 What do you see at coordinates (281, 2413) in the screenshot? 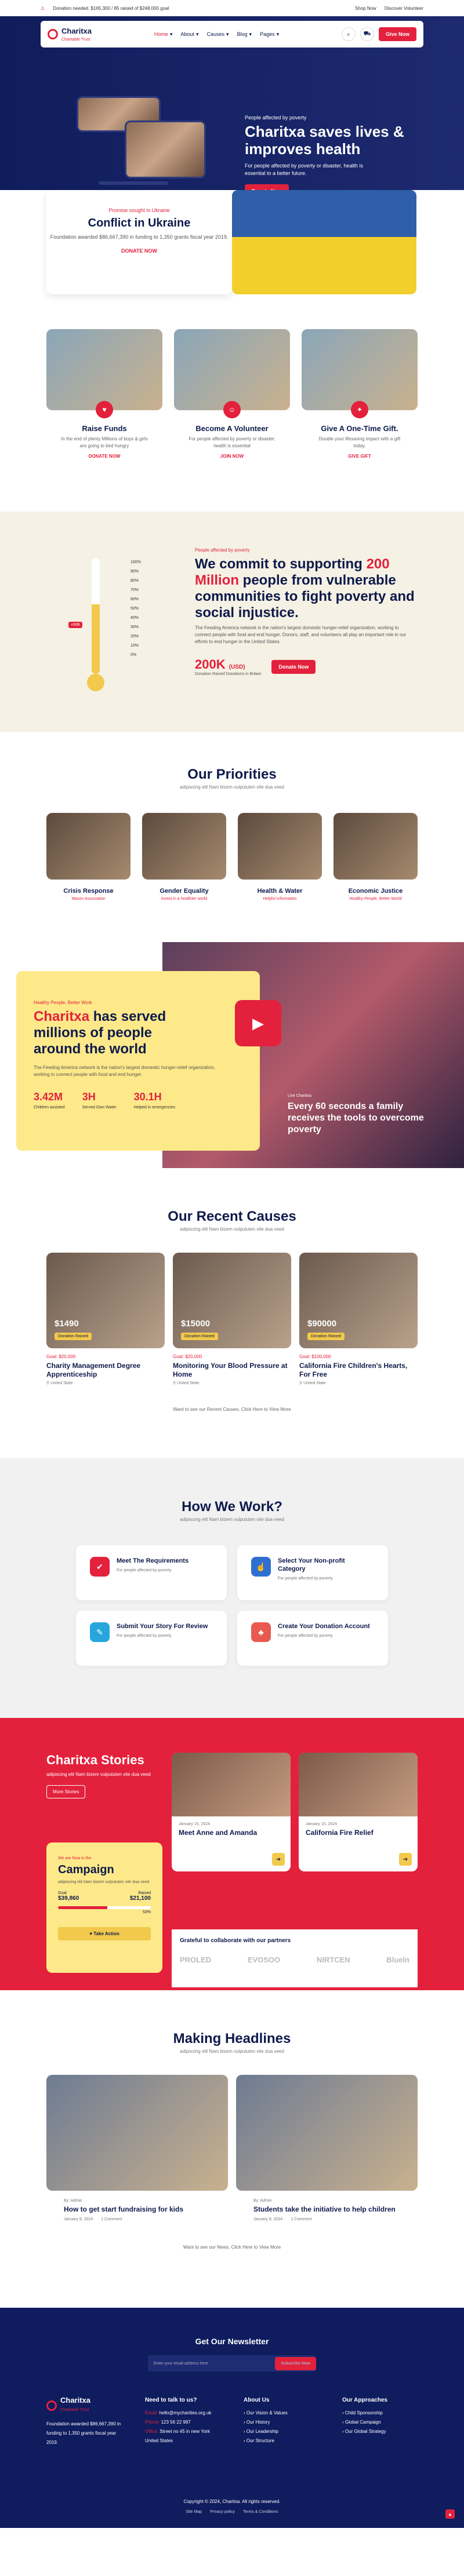
I see `footer-link: › Our Vision & Values` at bounding box center [281, 2413].